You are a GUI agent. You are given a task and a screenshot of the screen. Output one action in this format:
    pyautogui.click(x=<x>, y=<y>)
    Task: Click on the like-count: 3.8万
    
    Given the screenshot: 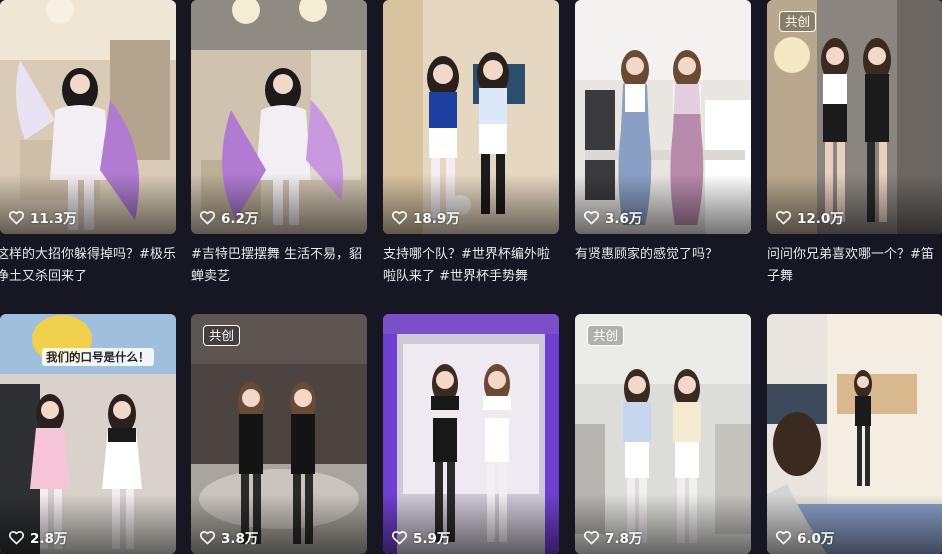 What is the action you would take?
    pyautogui.click(x=228, y=537)
    